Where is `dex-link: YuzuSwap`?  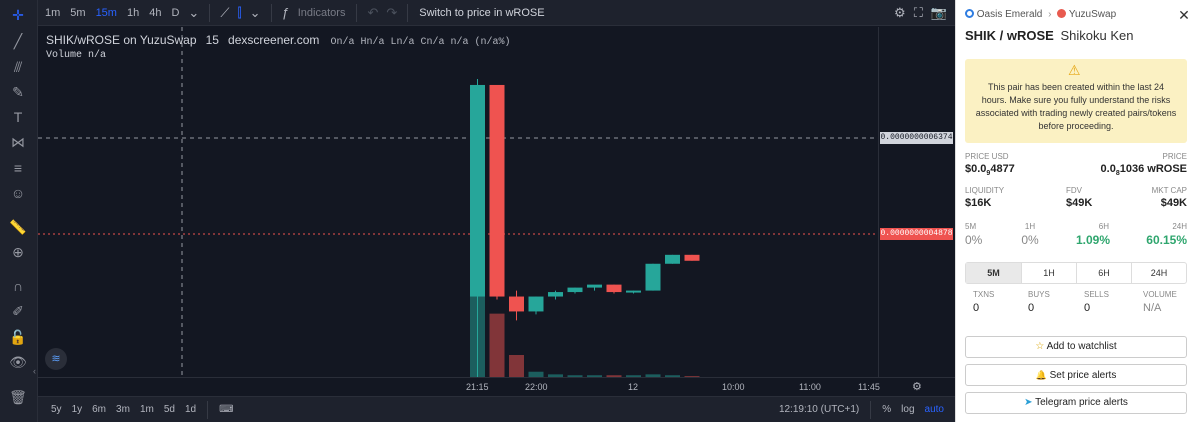 dex-link: YuzuSwap is located at coordinates (1092, 14).